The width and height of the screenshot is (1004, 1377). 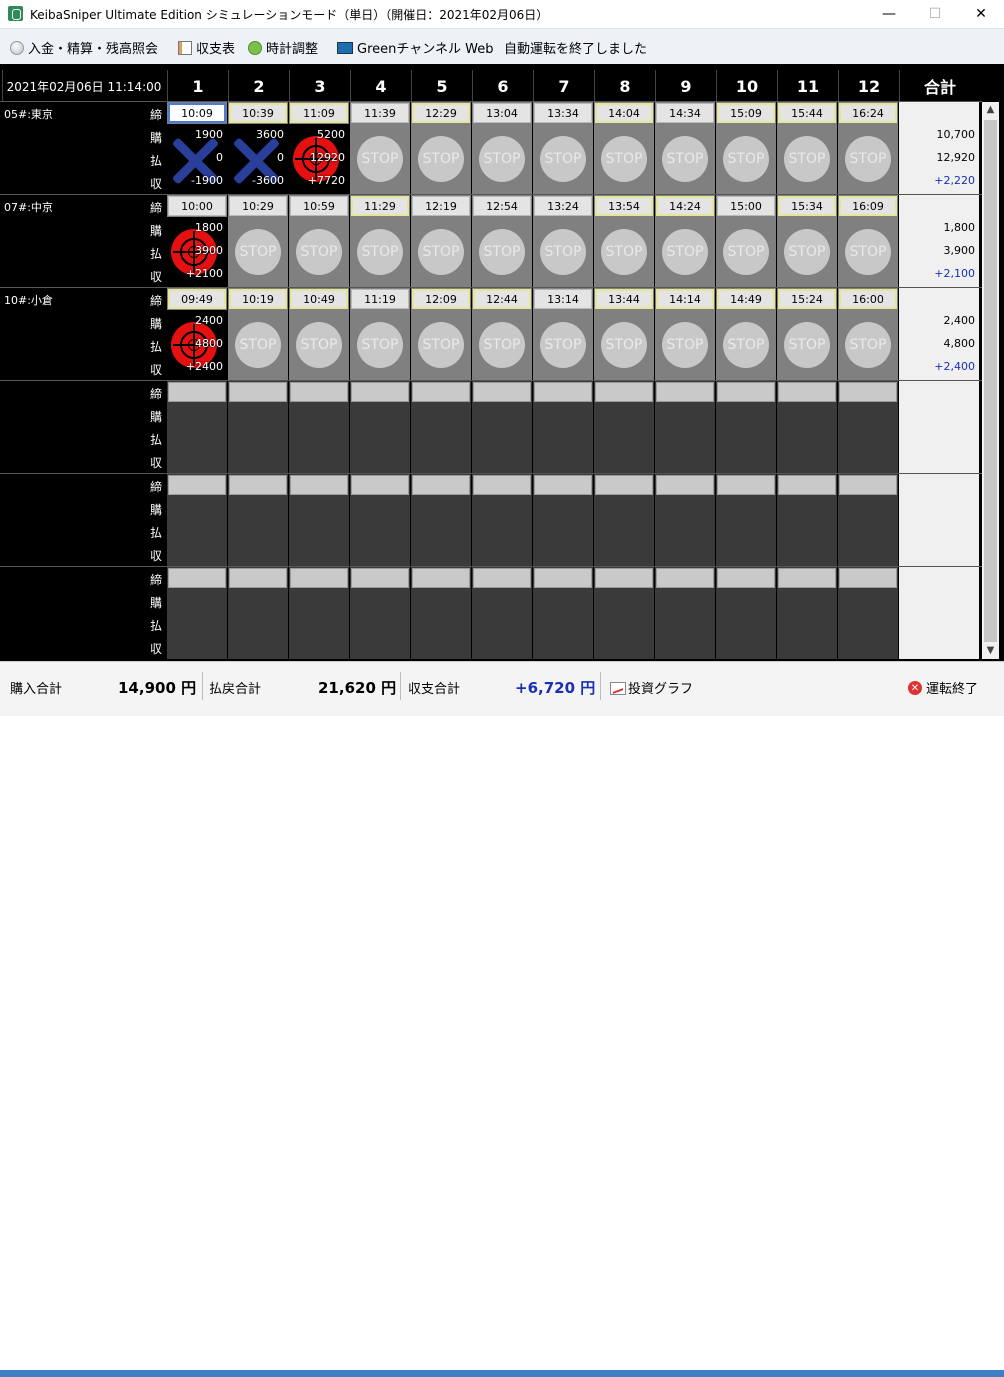 I want to click on vertical-scrollbar: ▲ ▼, so click(x=990, y=380).